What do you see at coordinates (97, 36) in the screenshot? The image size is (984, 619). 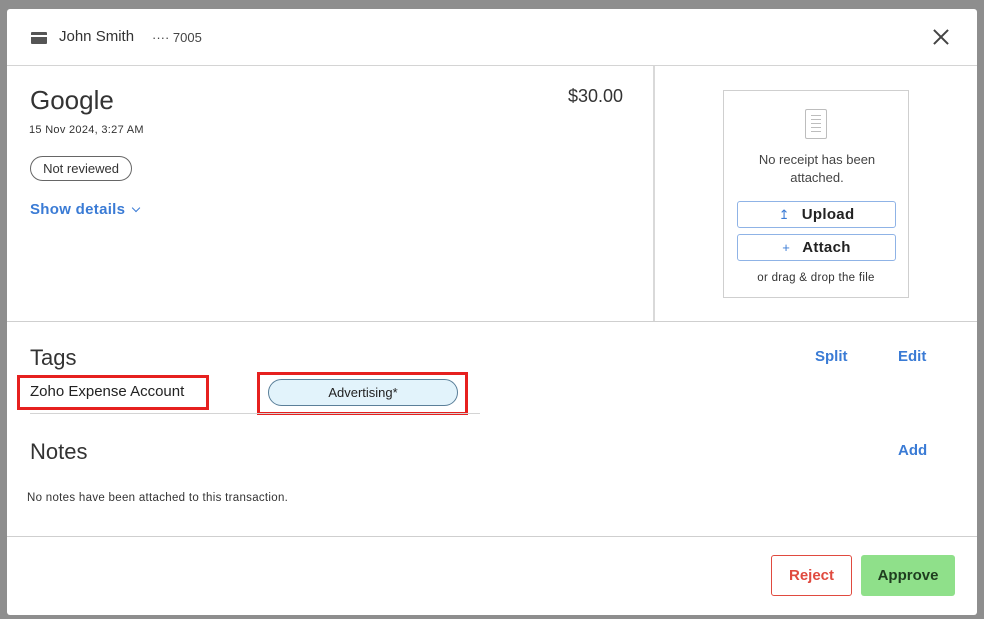 I see `cardholder-name: John Smith` at bounding box center [97, 36].